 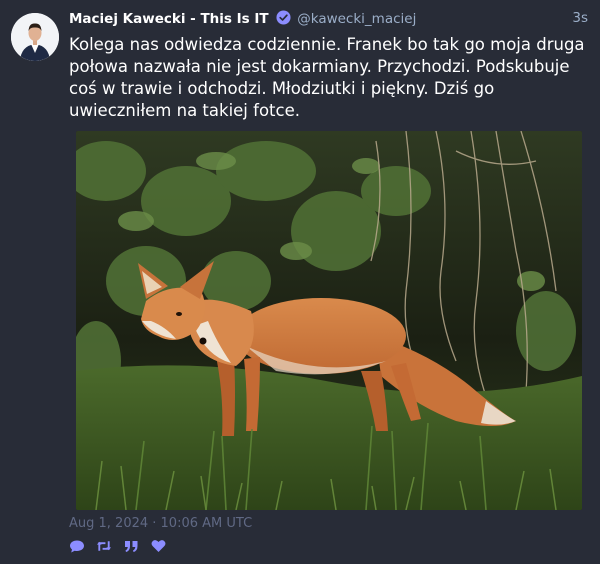 I want to click on status-date: Aug 1, 2024 · 10:06 AM UTC, so click(x=160, y=523).